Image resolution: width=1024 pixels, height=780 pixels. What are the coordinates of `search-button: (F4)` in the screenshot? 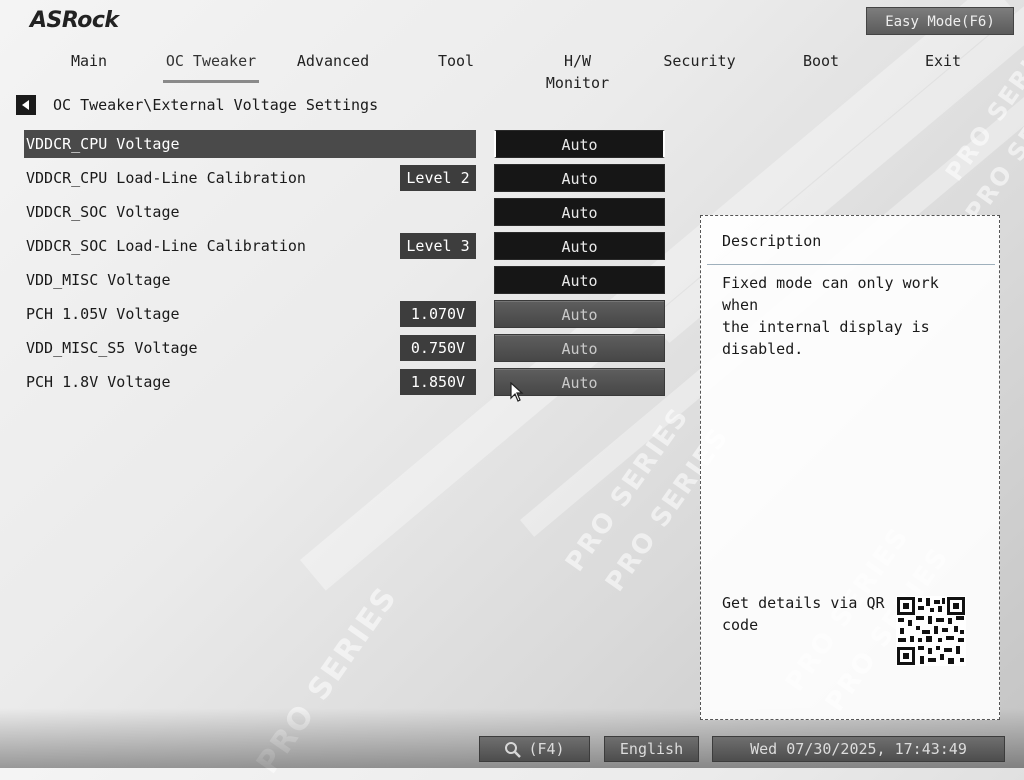 It's located at (534, 749).